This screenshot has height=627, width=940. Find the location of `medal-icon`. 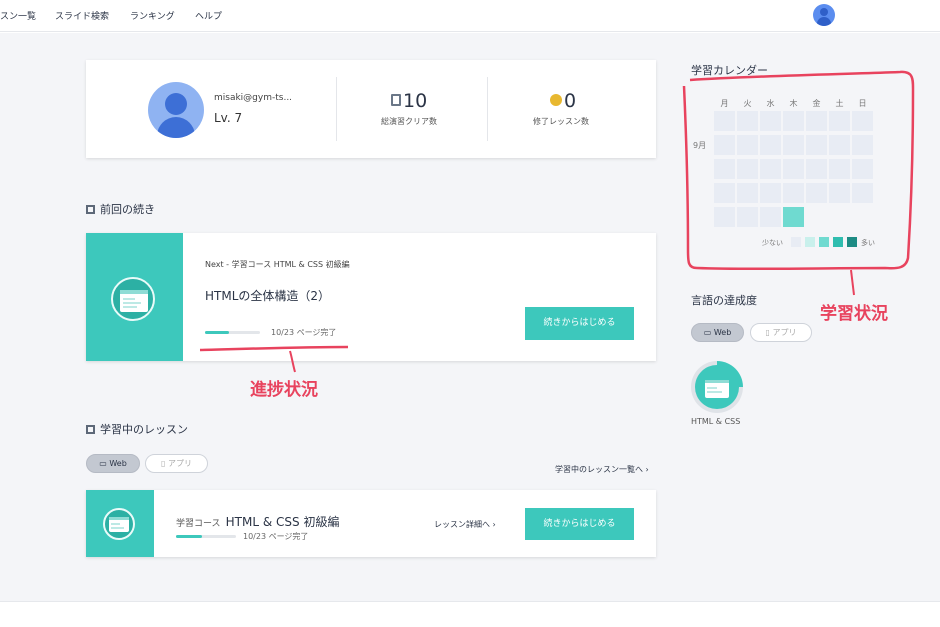

medal-icon is located at coordinates (556, 100).